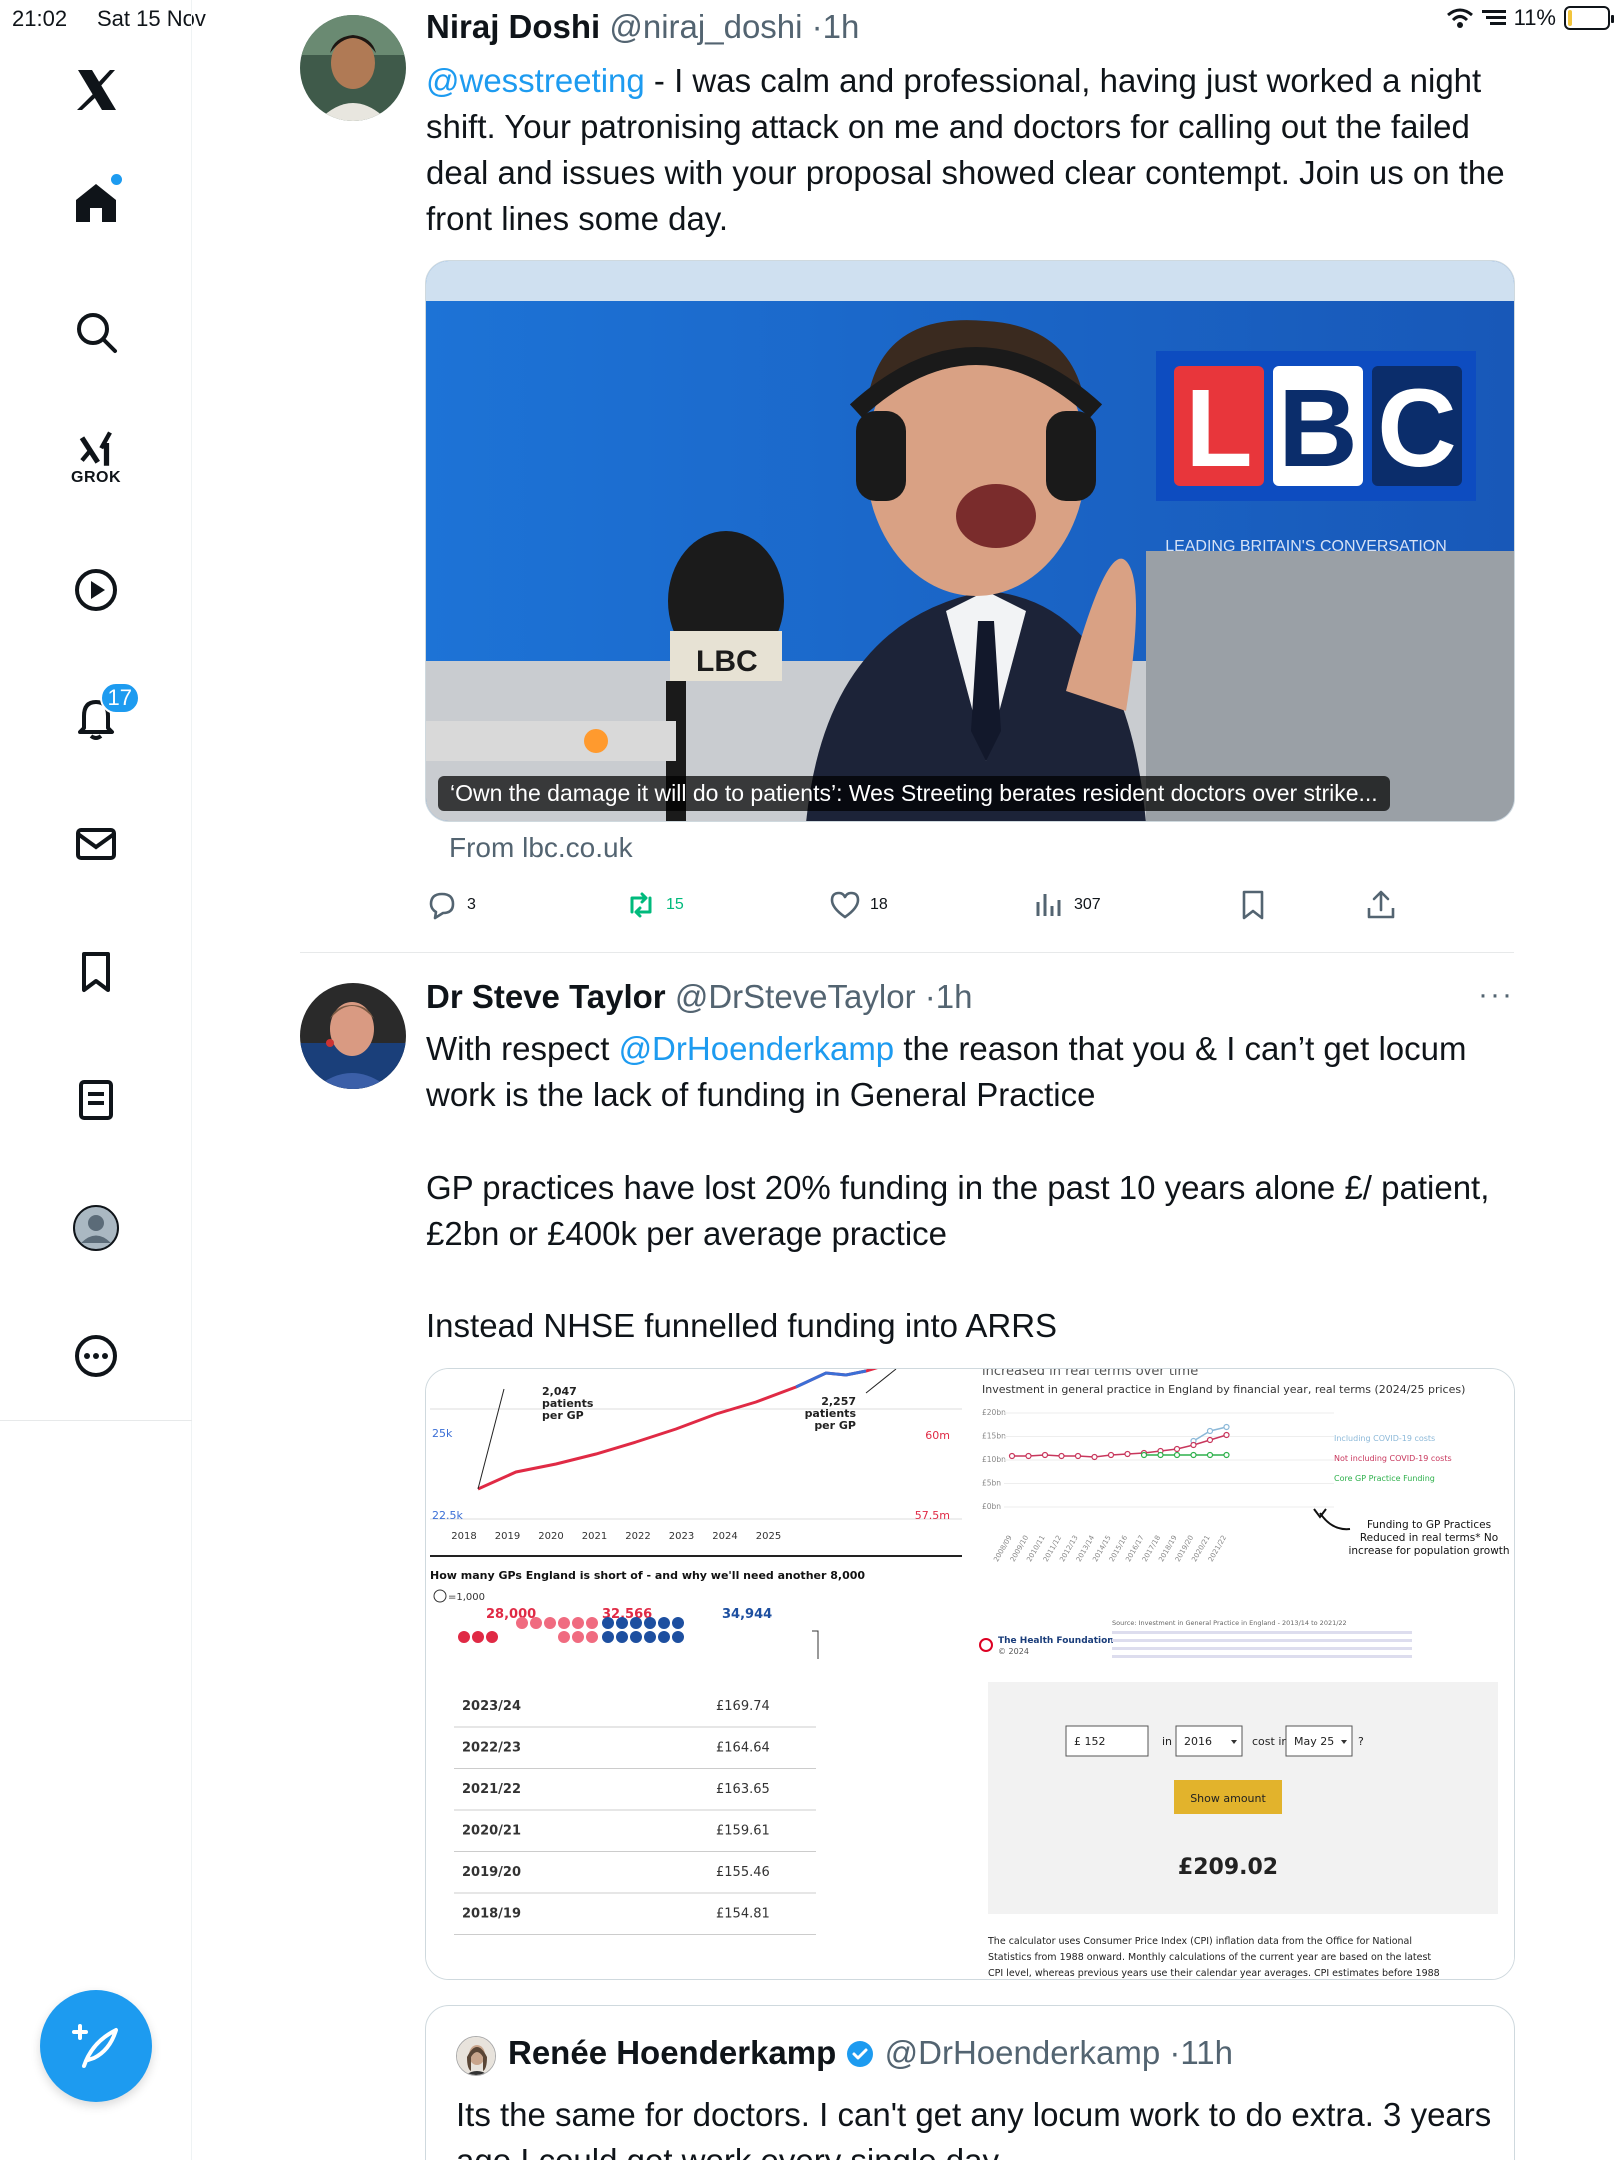 The image size is (1620, 2160). I want to click on reply-button: 3, so click(450, 905).